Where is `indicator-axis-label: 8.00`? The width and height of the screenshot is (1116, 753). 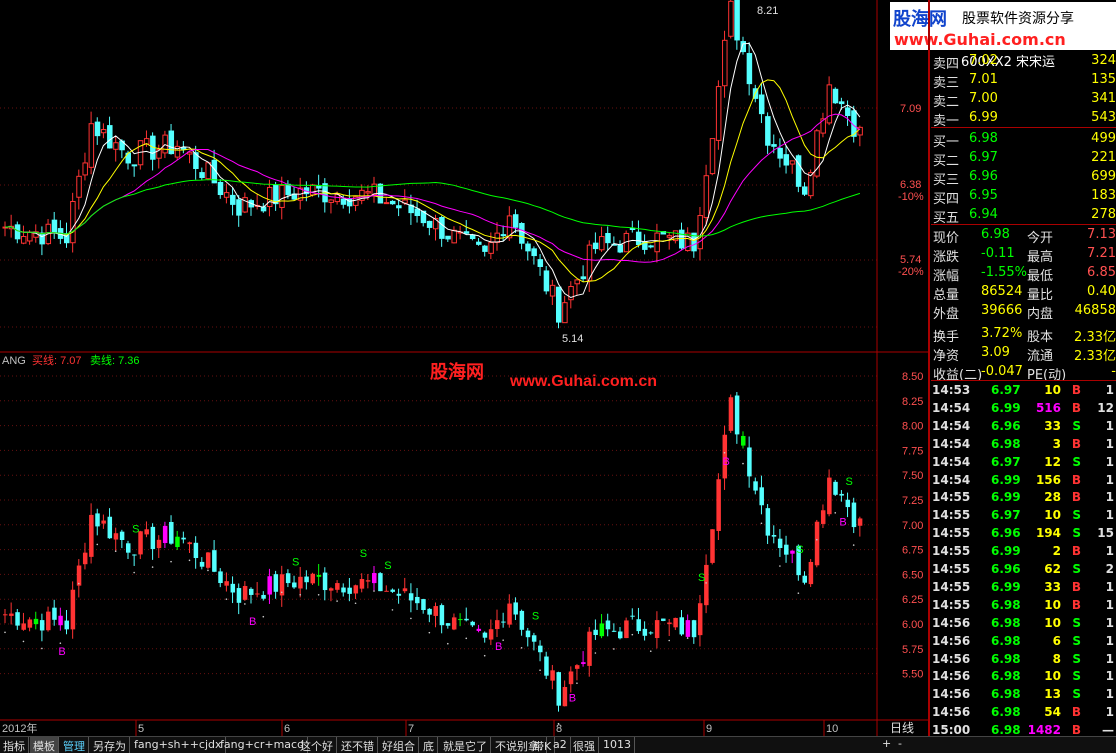 indicator-axis-label: 8.00 is located at coordinates (912, 427).